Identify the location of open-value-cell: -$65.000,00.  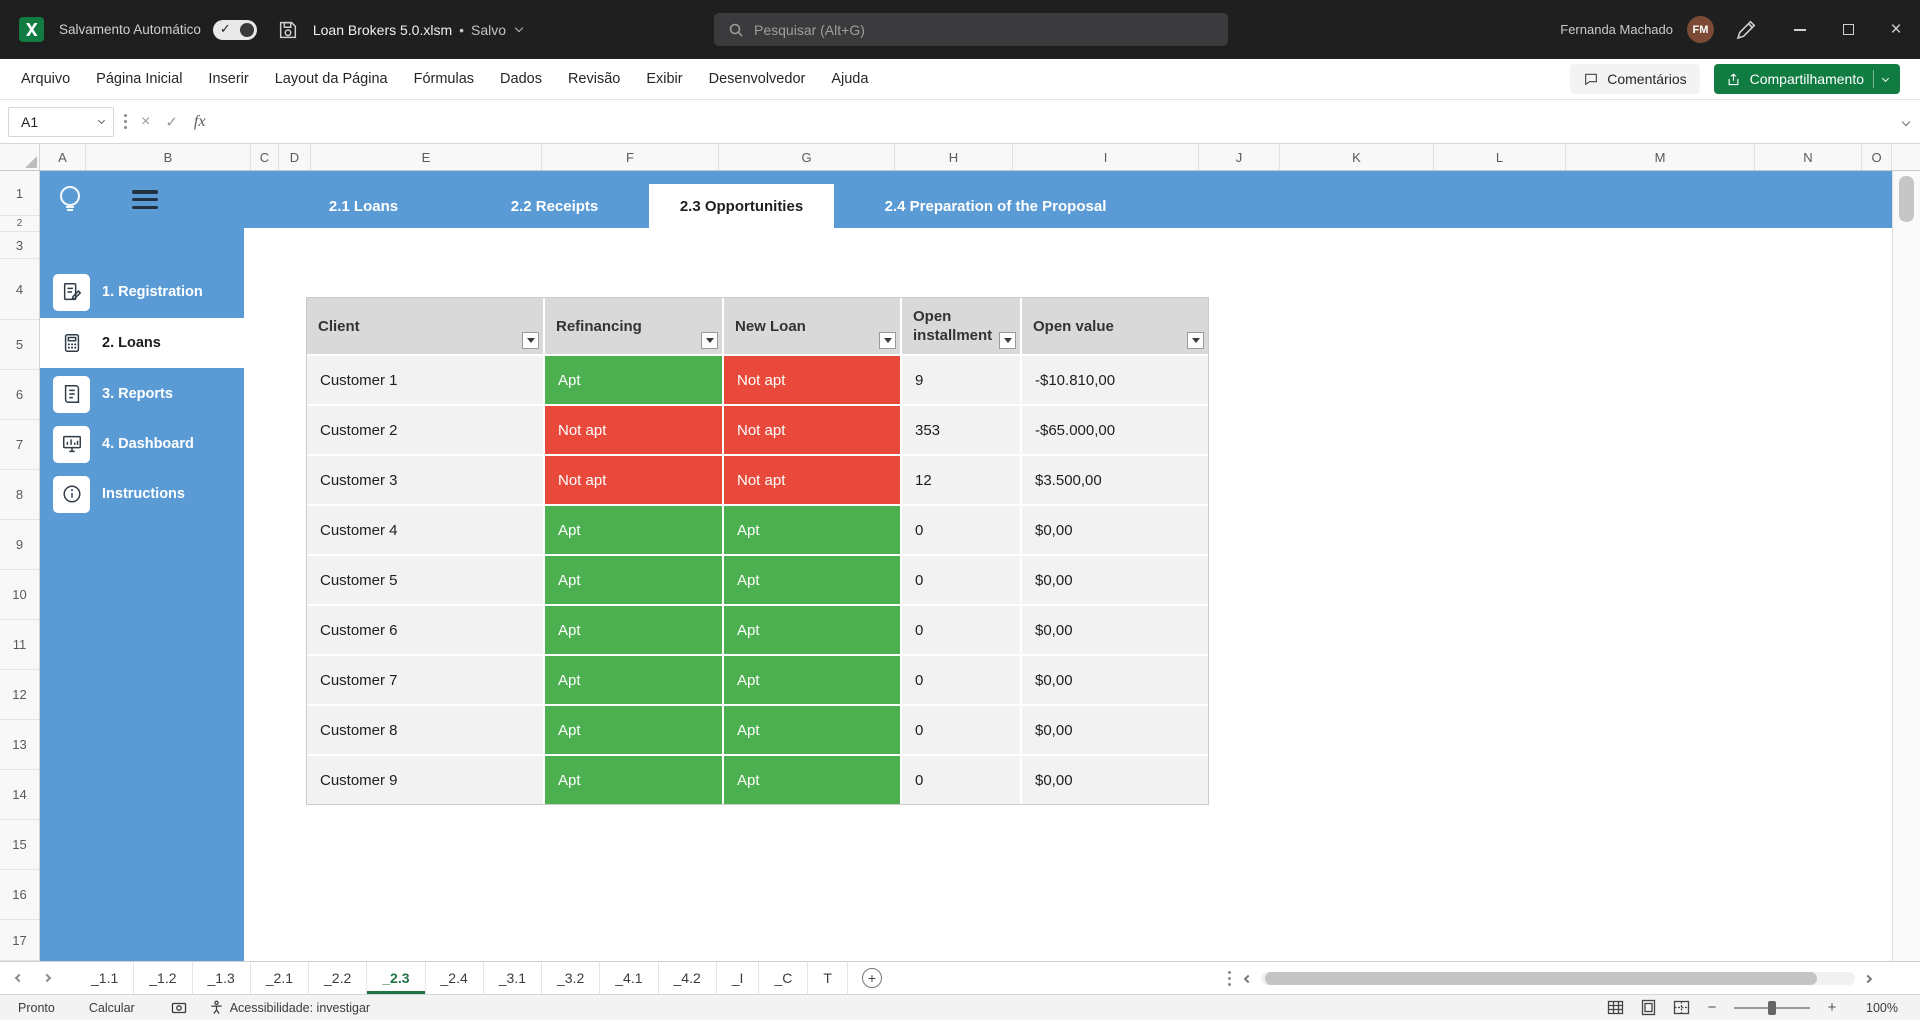
(1115, 430).